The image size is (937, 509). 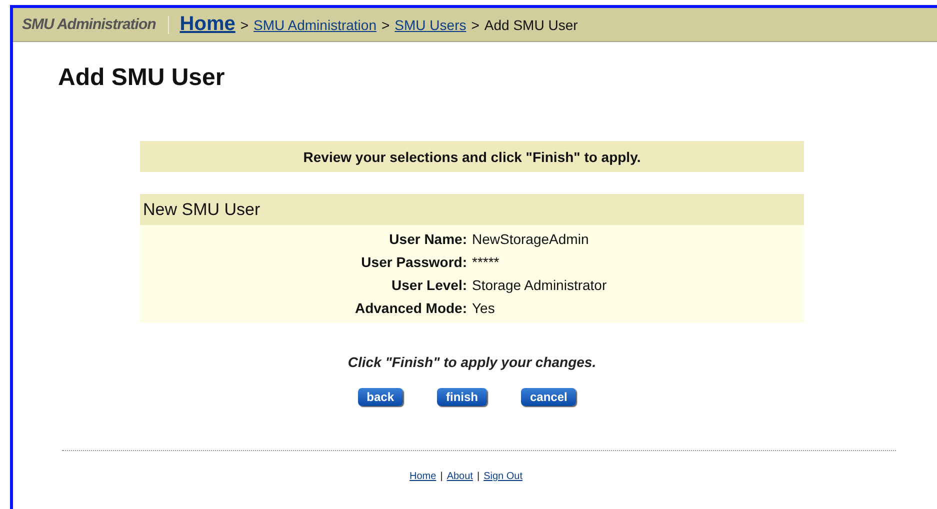 I want to click on action-button: cancel, so click(x=548, y=397).